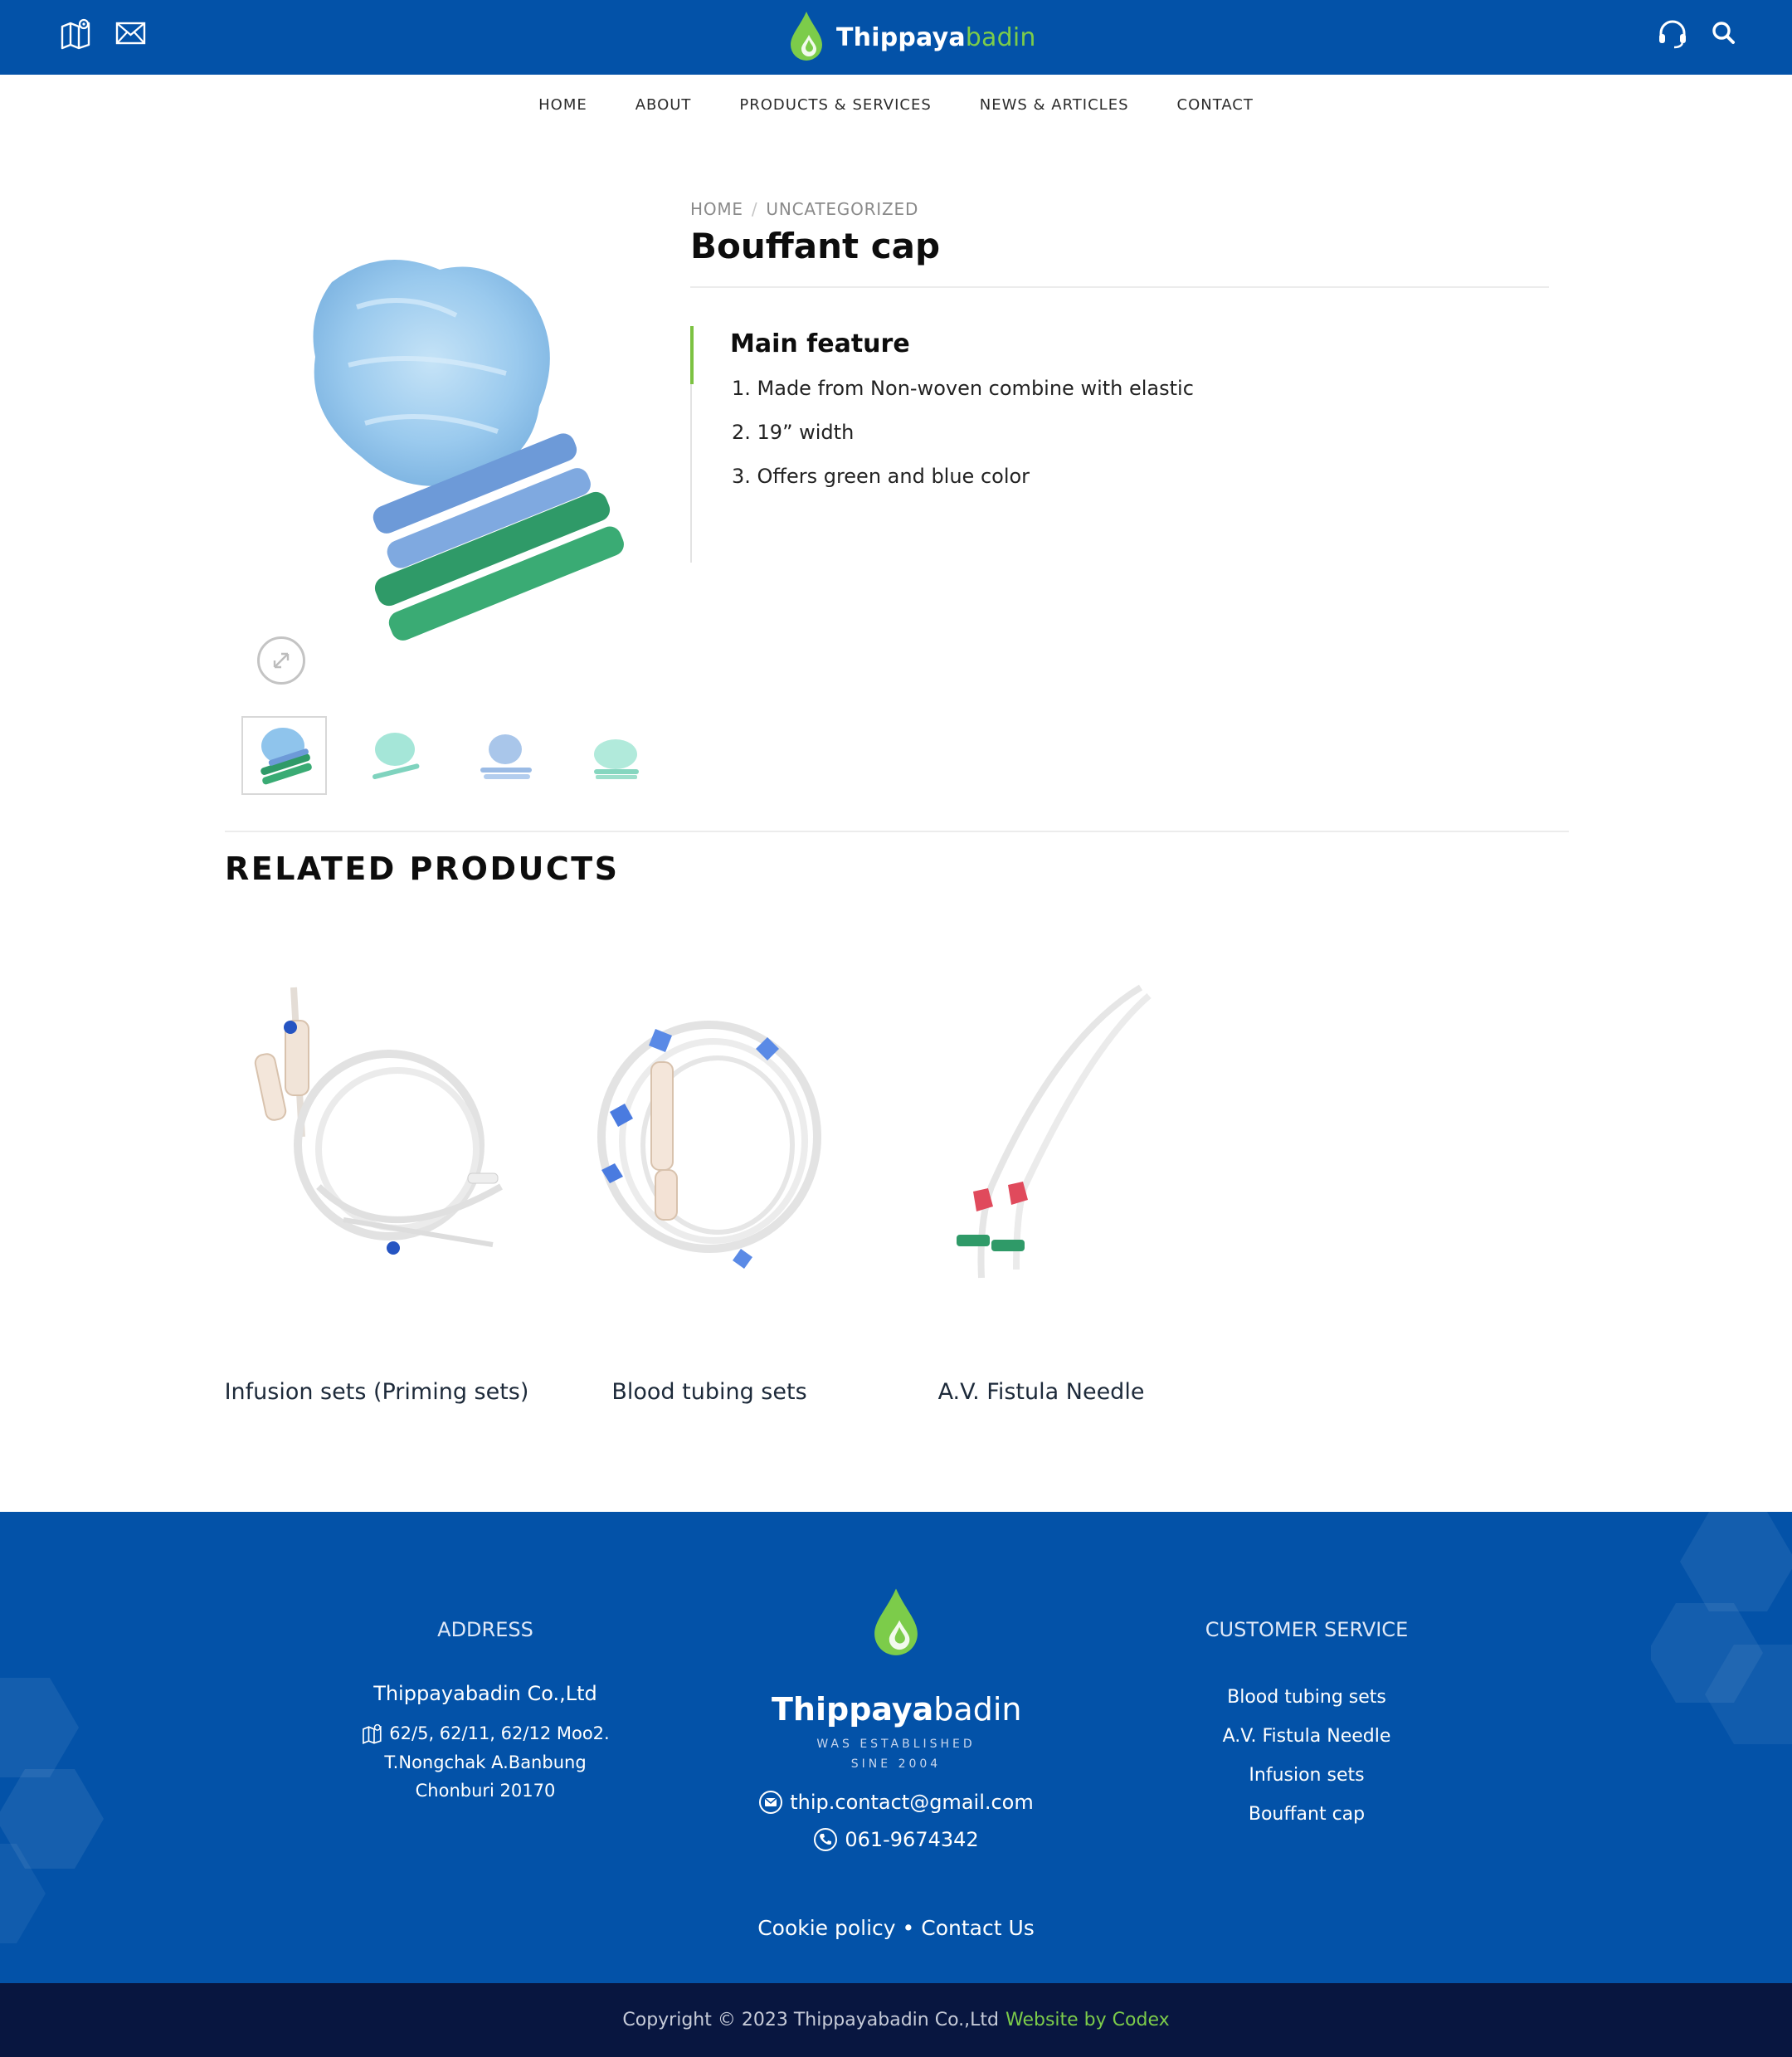 This screenshot has height=2057, width=1792. I want to click on search-icon, so click(1727, 36).